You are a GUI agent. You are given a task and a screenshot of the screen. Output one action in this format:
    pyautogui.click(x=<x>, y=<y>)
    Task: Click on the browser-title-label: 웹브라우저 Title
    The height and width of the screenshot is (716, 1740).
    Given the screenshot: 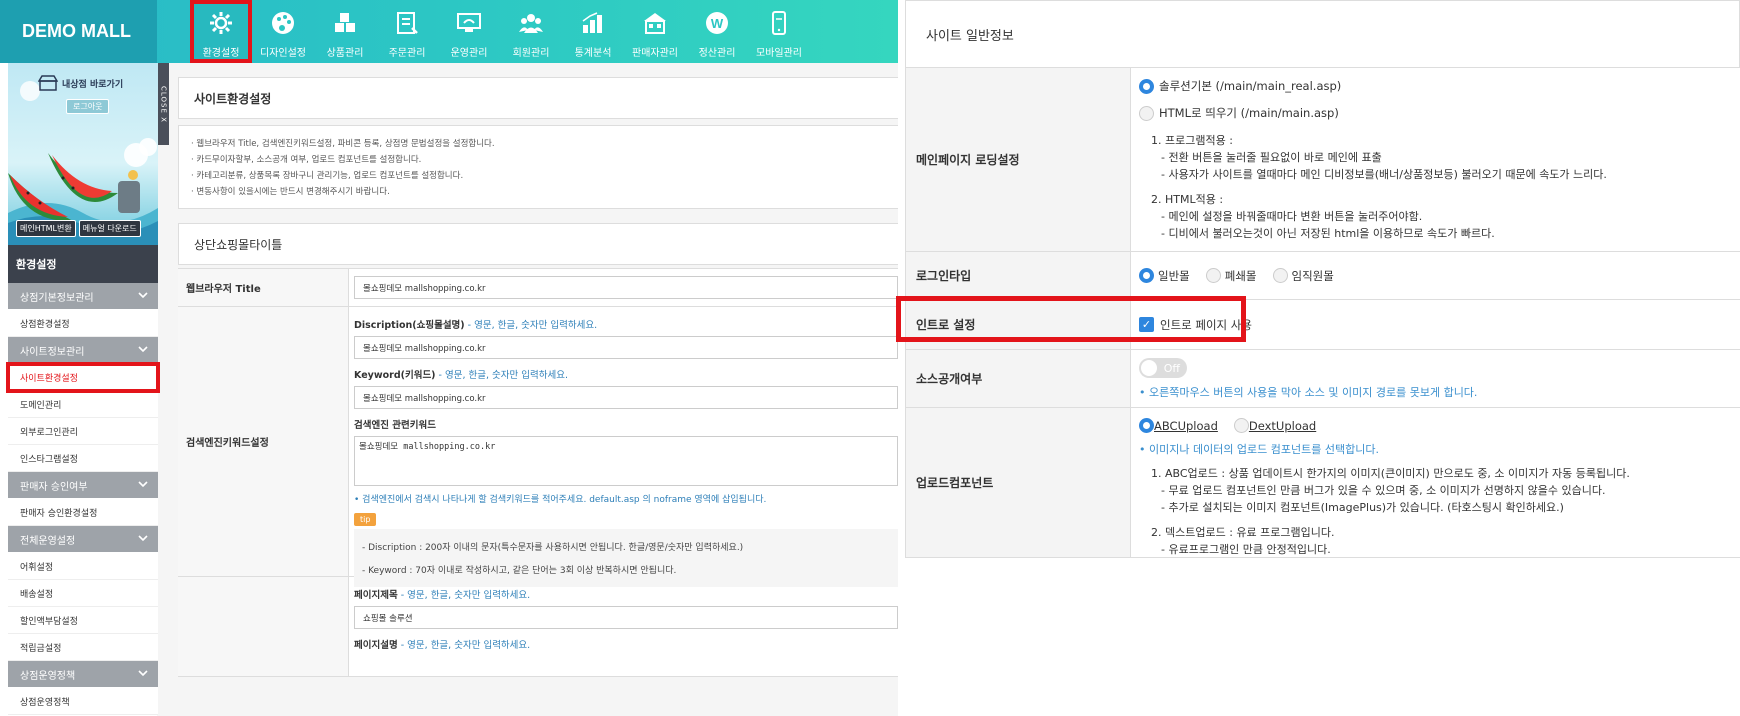 What is the action you would take?
    pyautogui.click(x=263, y=287)
    